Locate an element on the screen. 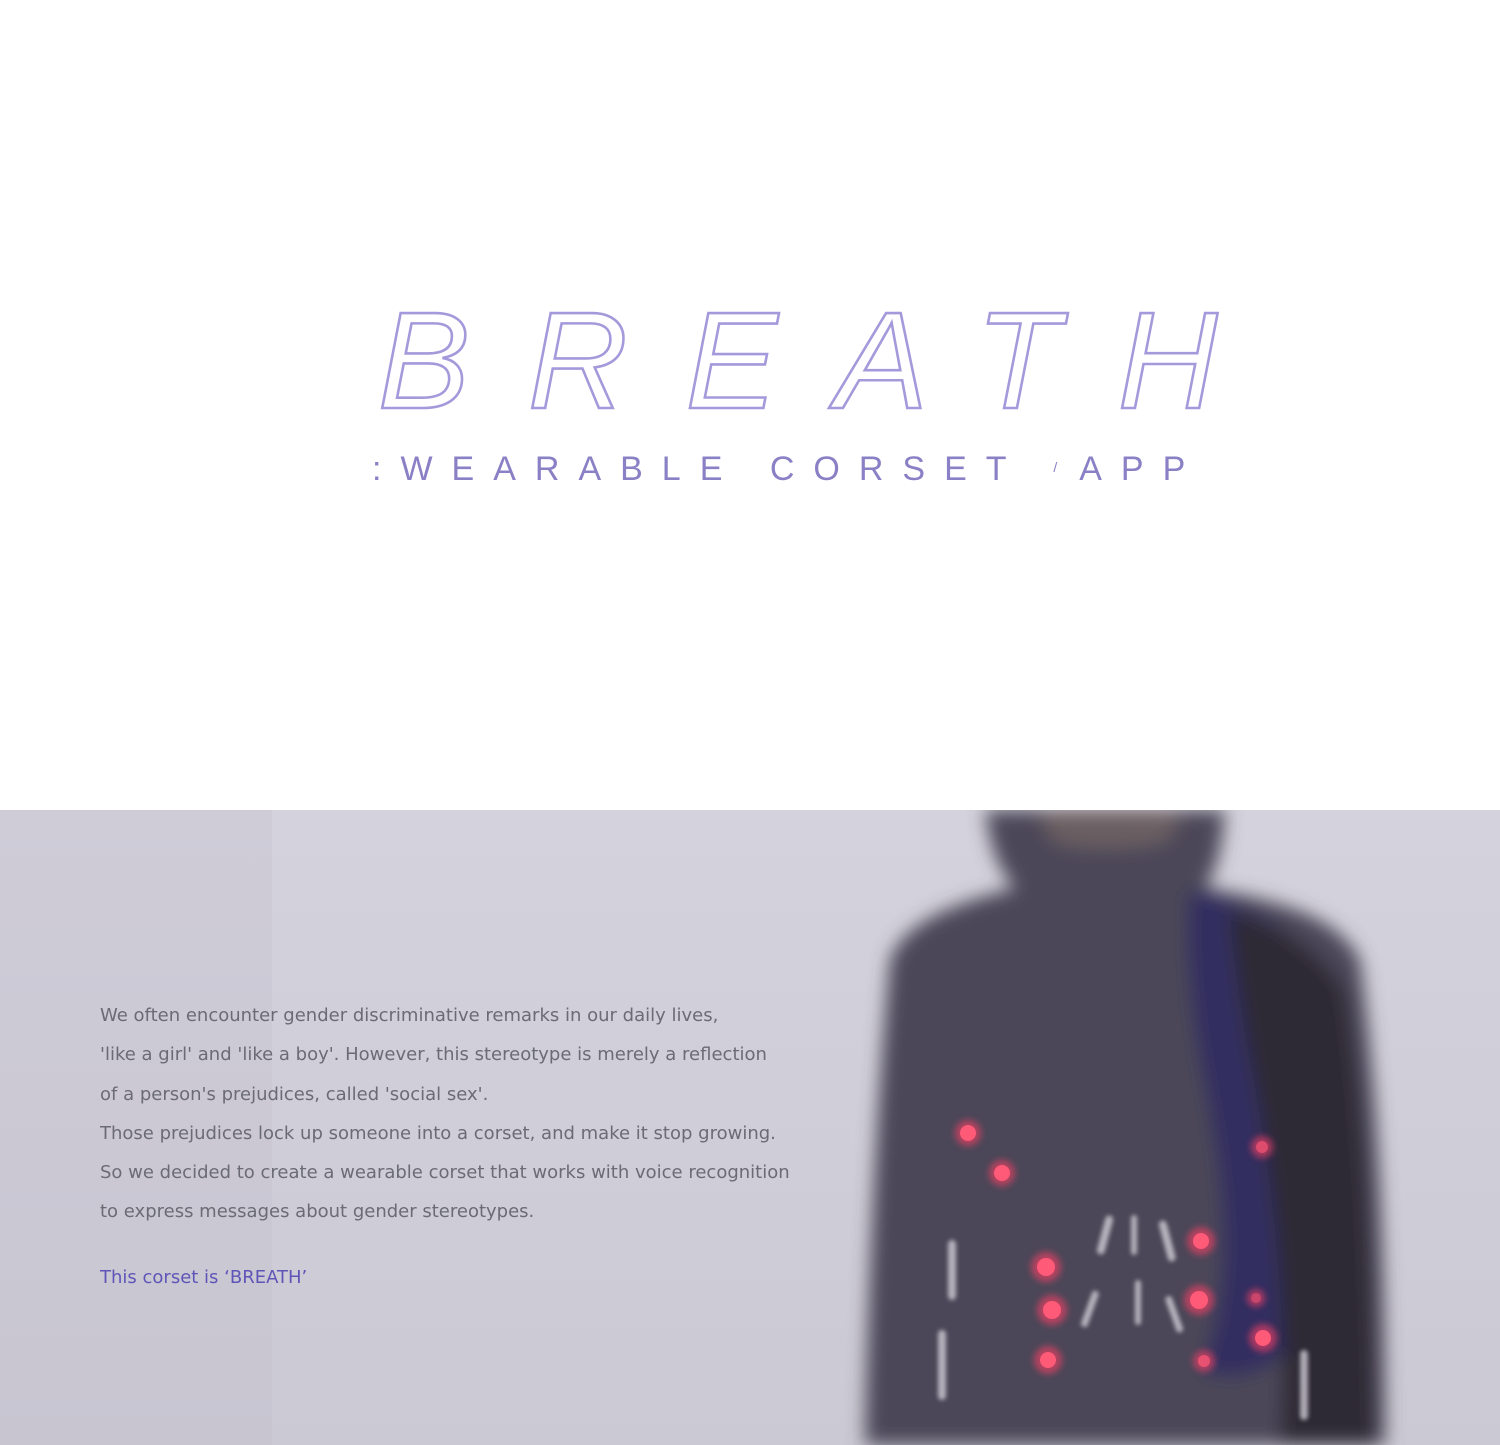 This screenshot has height=1445, width=1500. story-tagline: This corset is ‘BREATH’ is located at coordinates (204, 1277).